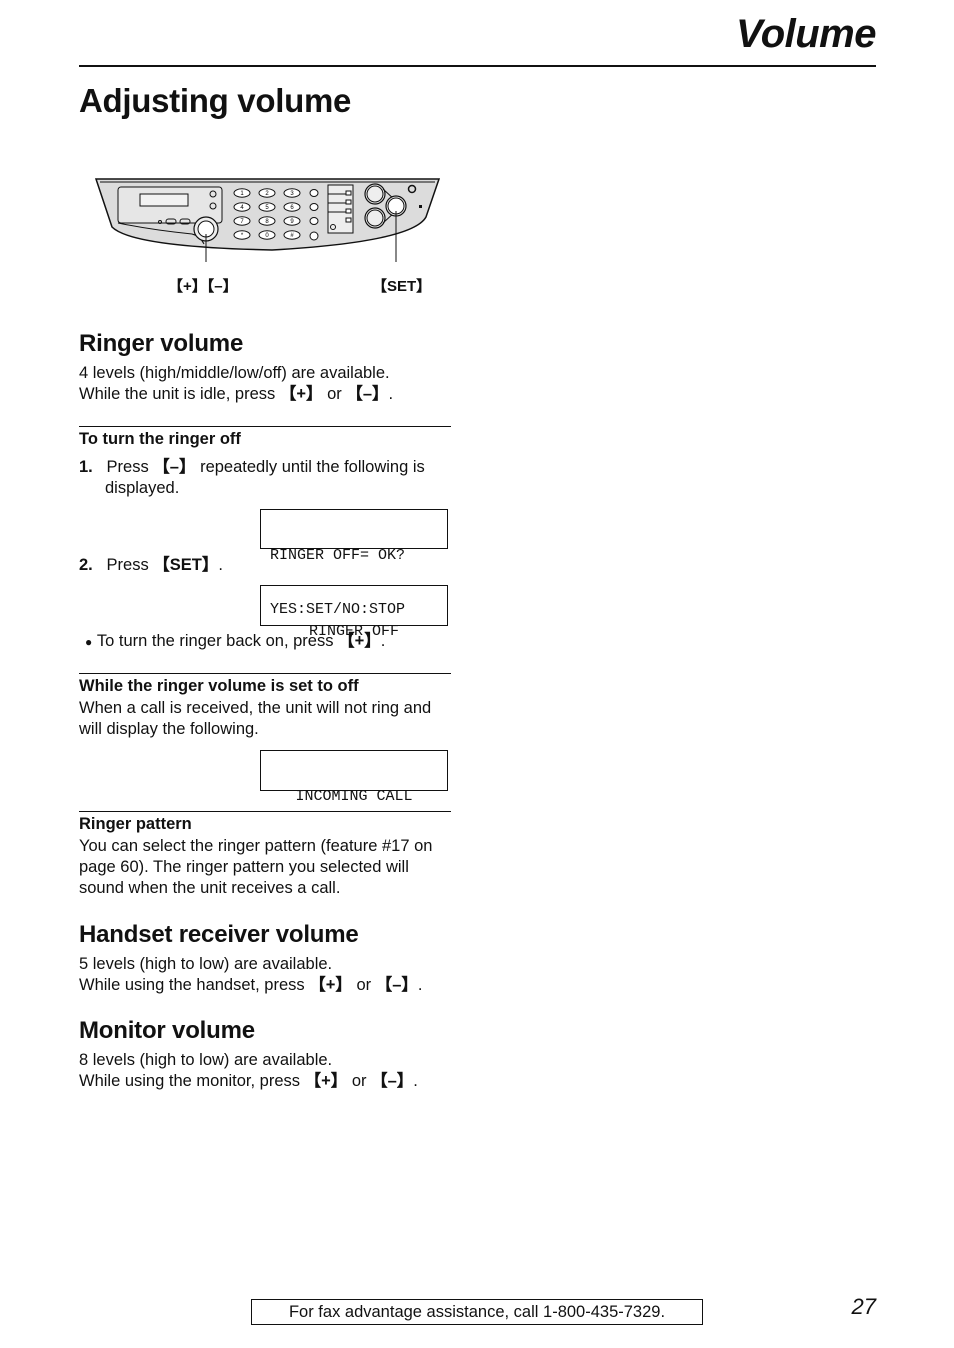 The width and height of the screenshot is (954, 1348). Describe the element at coordinates (219, 686) in the screenshot. I see `while-off-heading: While the ringer volume is set to off` at that location.